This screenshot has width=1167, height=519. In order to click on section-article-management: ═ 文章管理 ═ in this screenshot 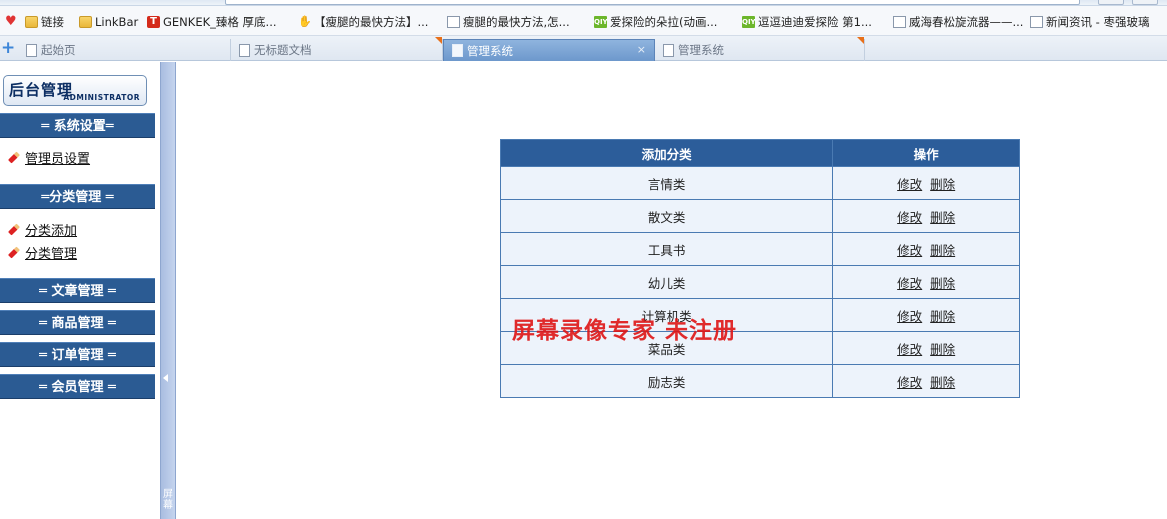, I will do `click(77, 290)`.